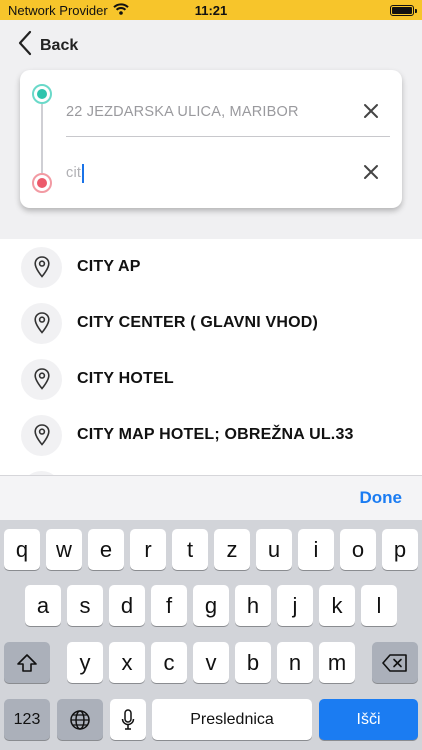 The image size is (422, 750). Describe the element at coordinates (85, 662) in the screenshot. I see `key-y: y` at that location.